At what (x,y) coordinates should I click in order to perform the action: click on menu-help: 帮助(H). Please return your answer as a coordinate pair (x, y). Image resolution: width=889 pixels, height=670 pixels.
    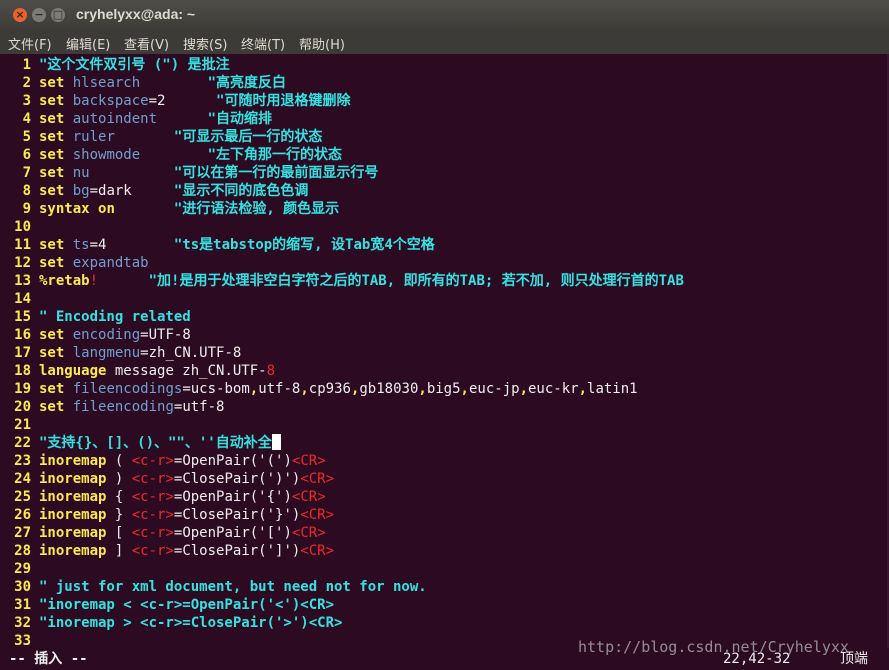
    Looking at the image, I should click on (322, 43).